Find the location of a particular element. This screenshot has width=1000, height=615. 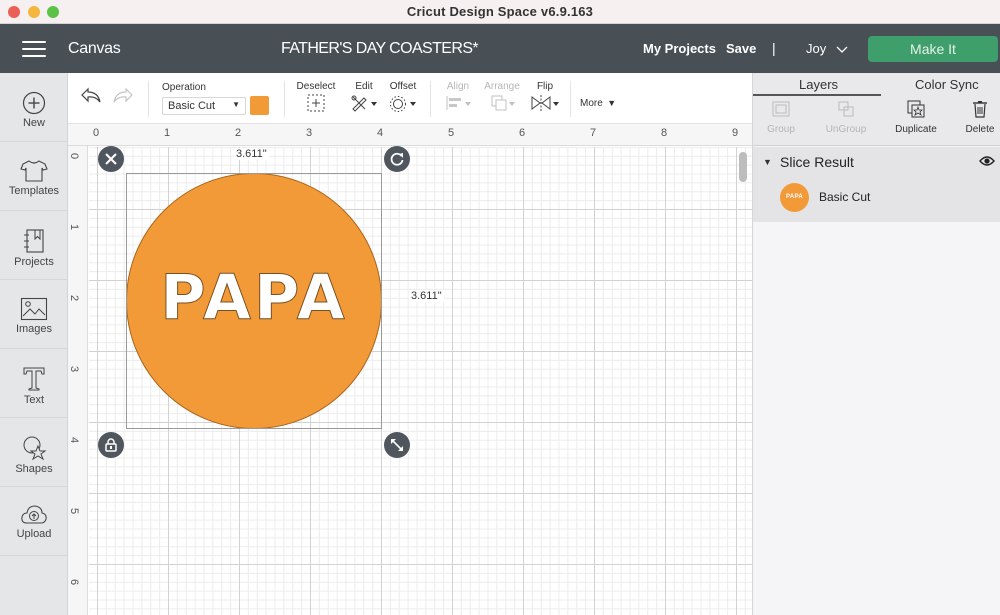

offset-label: Offset is located at coordinates (403, 86).